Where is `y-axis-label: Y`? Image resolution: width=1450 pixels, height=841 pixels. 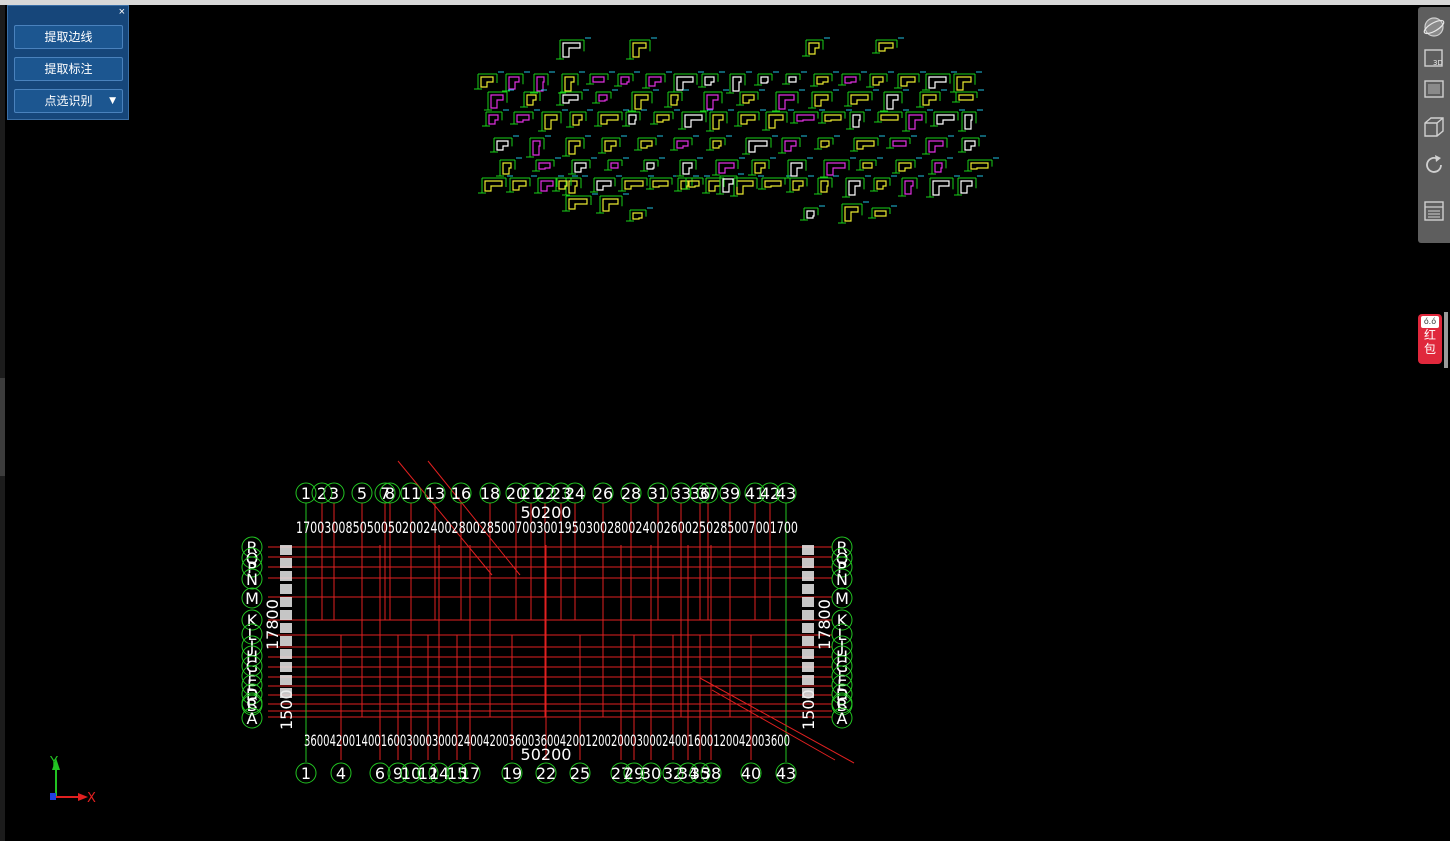
y-axis-label: Y is located at coordinates (53, 762).